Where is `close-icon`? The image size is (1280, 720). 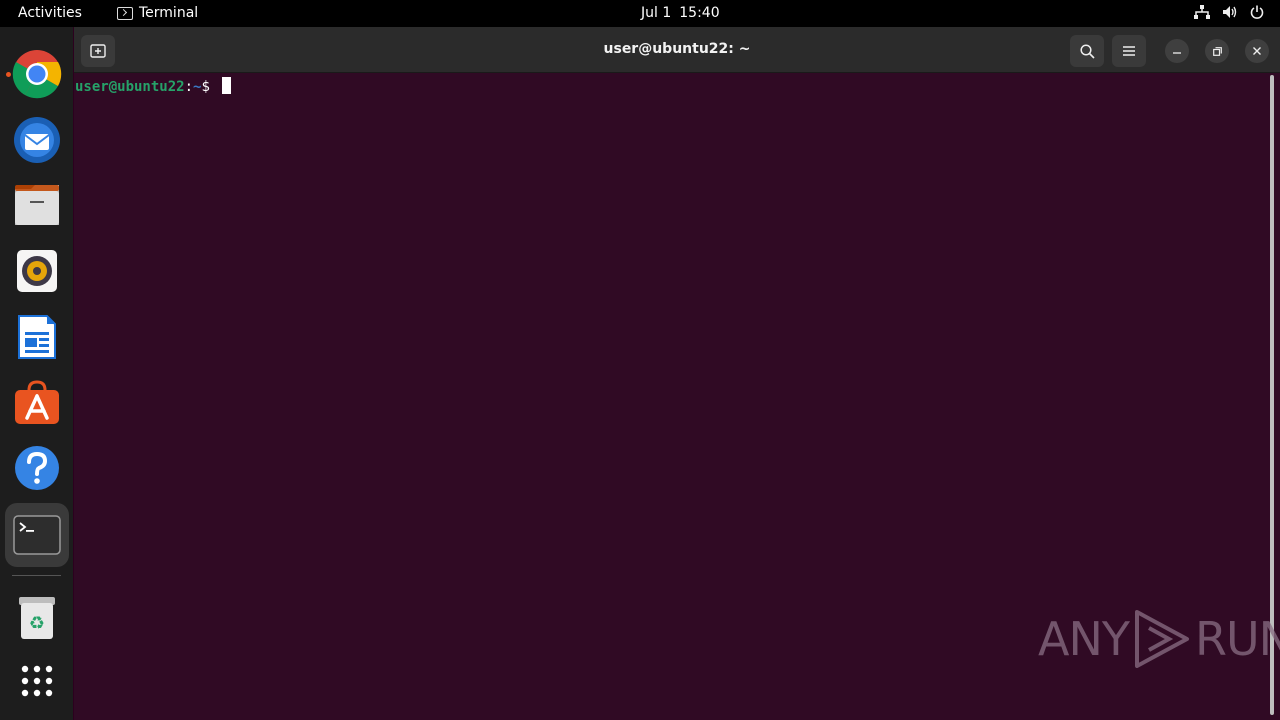 close-icon is located at coordinates (1257, 51).